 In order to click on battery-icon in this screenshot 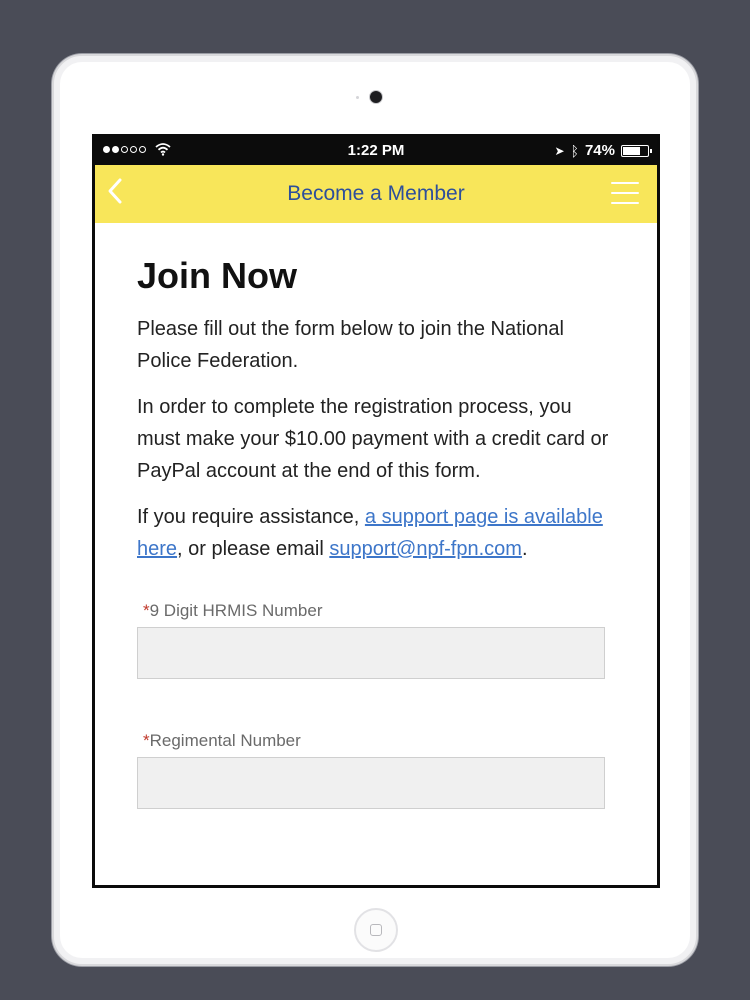, I will do `click(636, 150)`.